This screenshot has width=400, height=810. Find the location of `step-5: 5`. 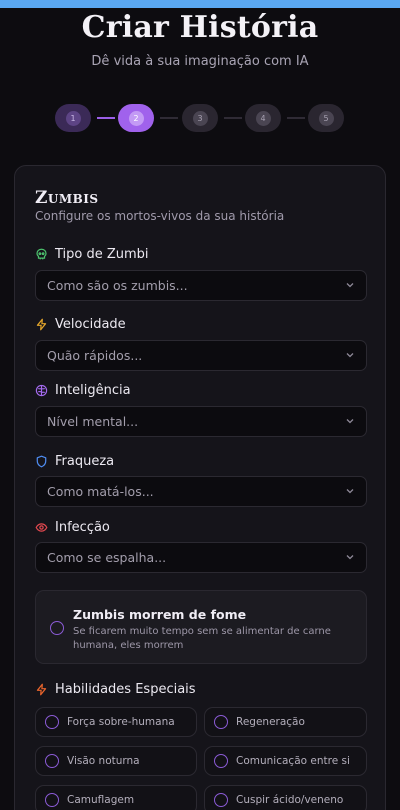

step-5: 5 is located at coordinates (326, 118).